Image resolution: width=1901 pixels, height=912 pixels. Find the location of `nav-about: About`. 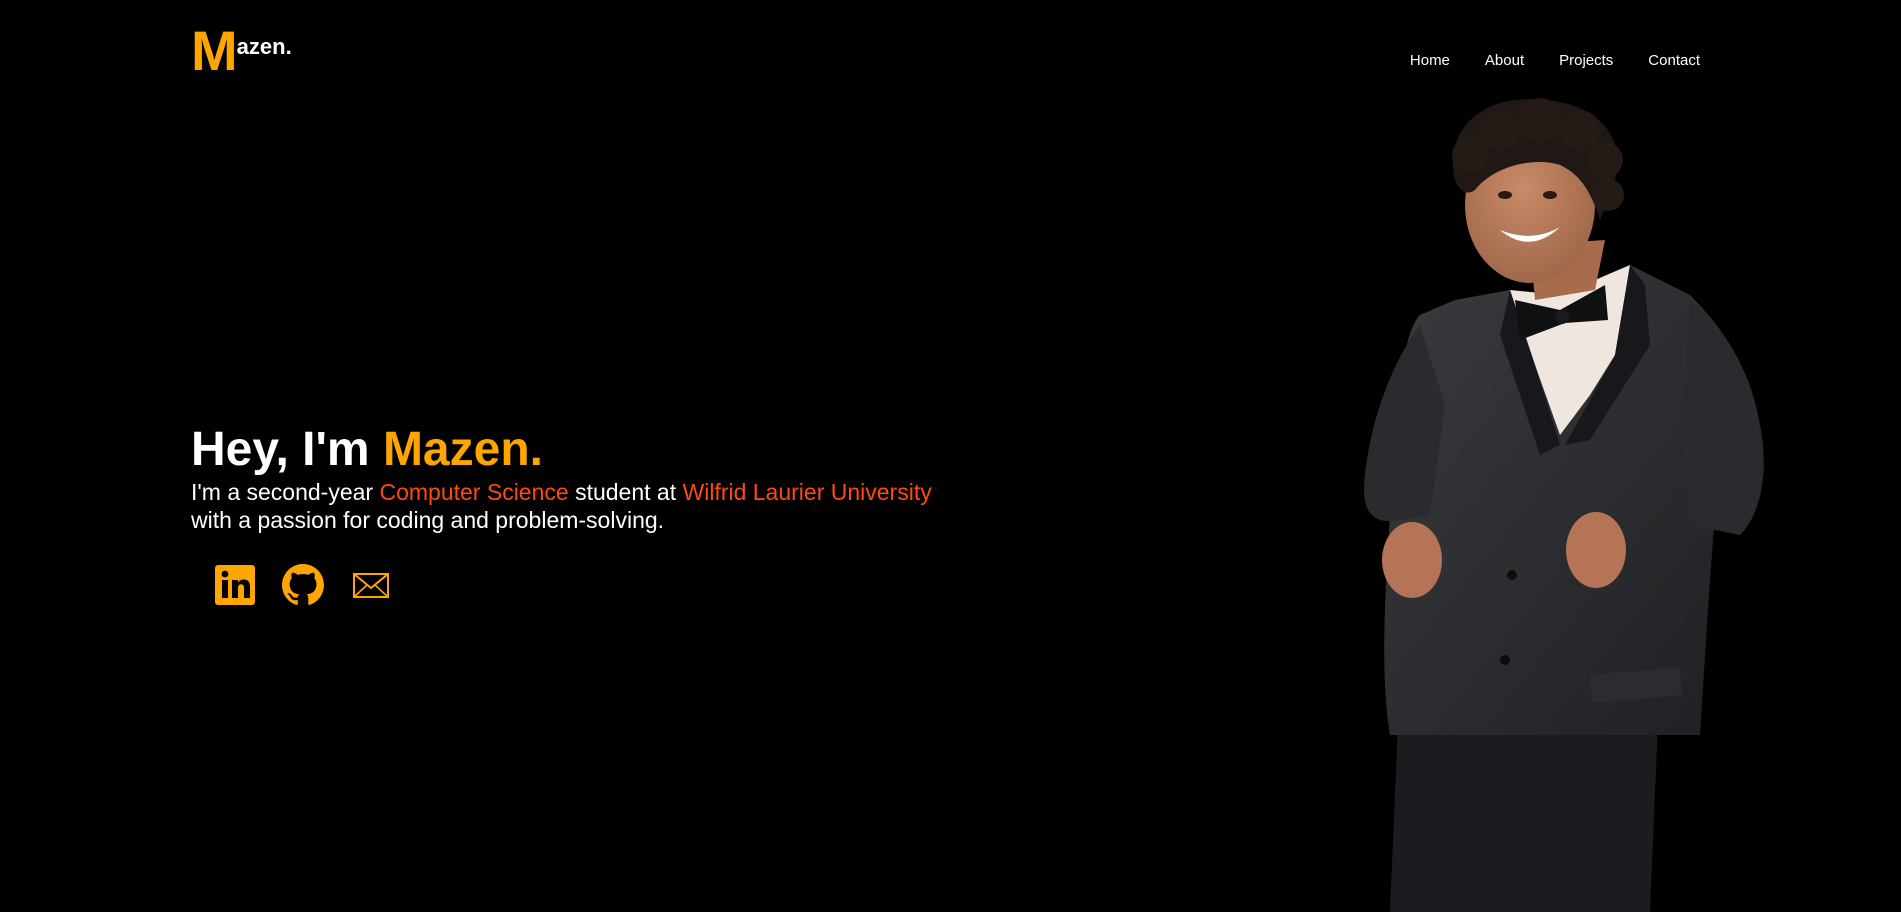

nav-about: About is located at coordinates (1504, 60).